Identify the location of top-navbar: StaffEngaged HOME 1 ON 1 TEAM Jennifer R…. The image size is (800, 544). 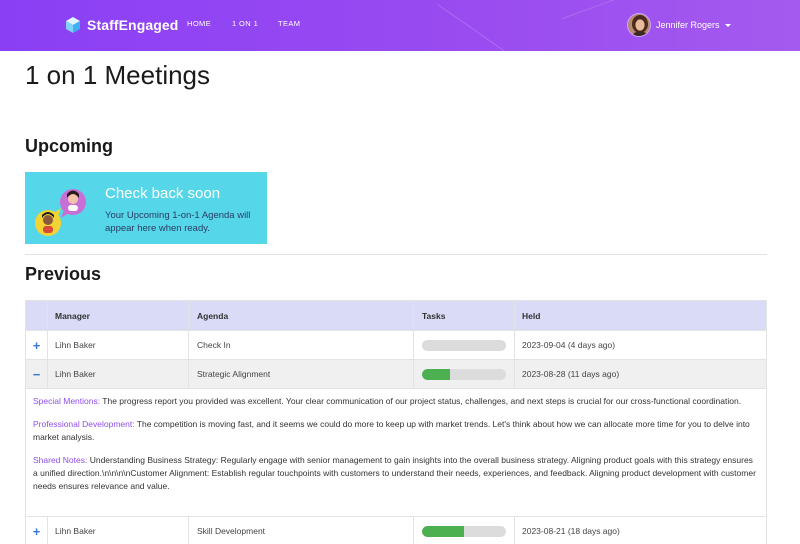
(400, 25).